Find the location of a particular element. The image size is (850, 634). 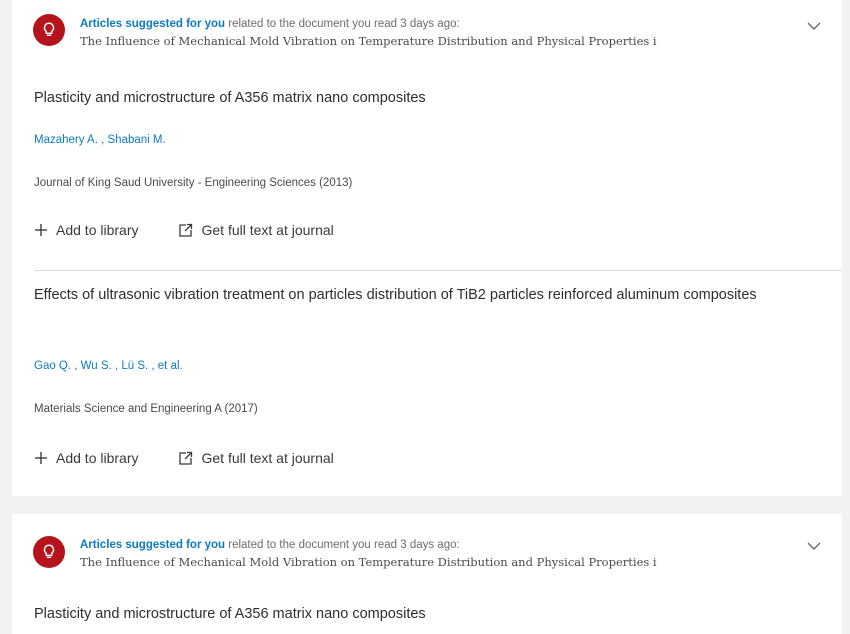

article-divider is located at coordinates (438, 270).